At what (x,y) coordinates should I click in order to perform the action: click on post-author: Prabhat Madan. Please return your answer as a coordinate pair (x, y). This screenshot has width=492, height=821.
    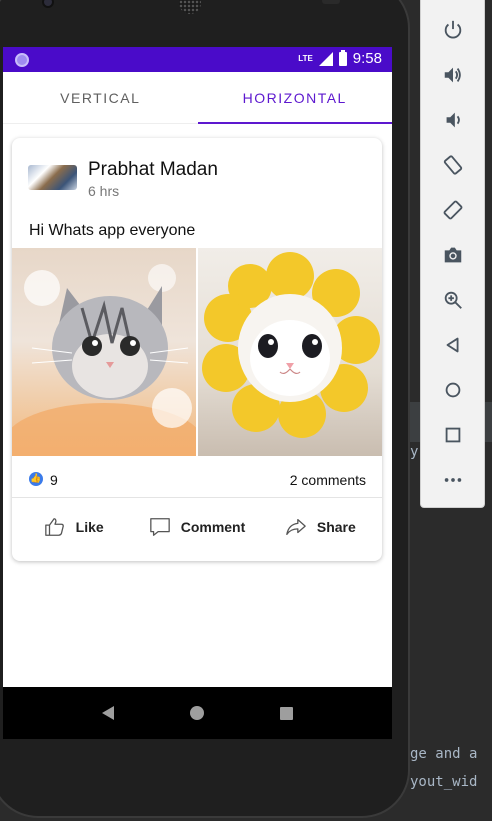
    Looking at the image, I should click on (153, 170).